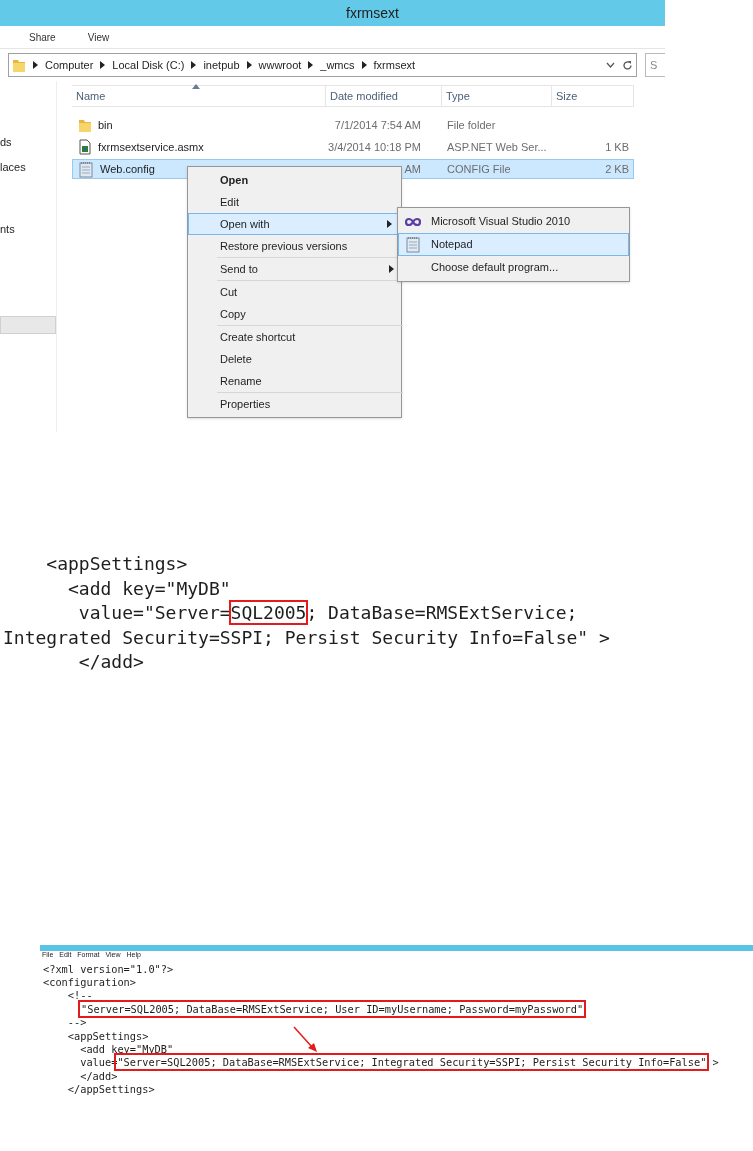  Describe the element at coordinates (307, 637) in the screenshot. I see `code-line: Integrated Security=SSPI; Persist Security Info=False" >` at that location.